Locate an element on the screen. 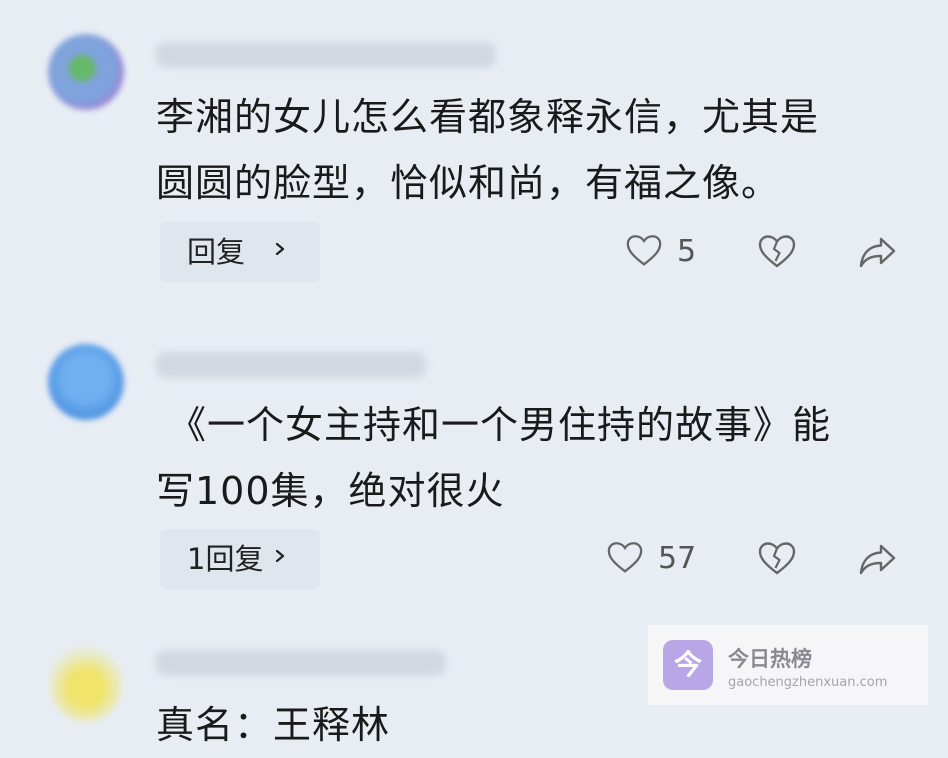 The width and height of the screenshot is (948, 758). watermark-logo-glyph: 今 is located at coordinates (687, 664).